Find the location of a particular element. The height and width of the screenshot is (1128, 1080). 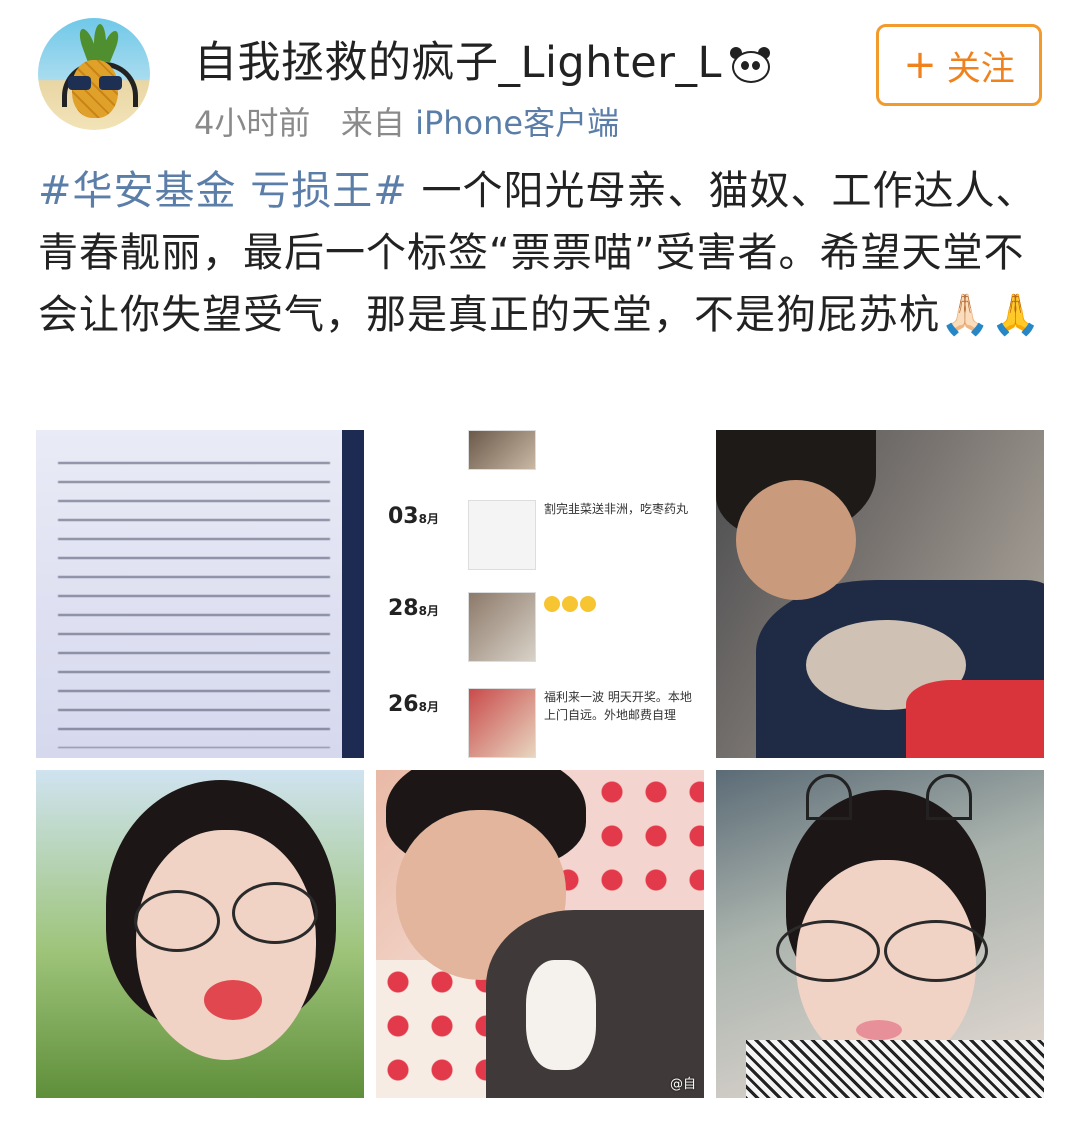

post-time: 4小时前 is located at coordinates (252, 123).